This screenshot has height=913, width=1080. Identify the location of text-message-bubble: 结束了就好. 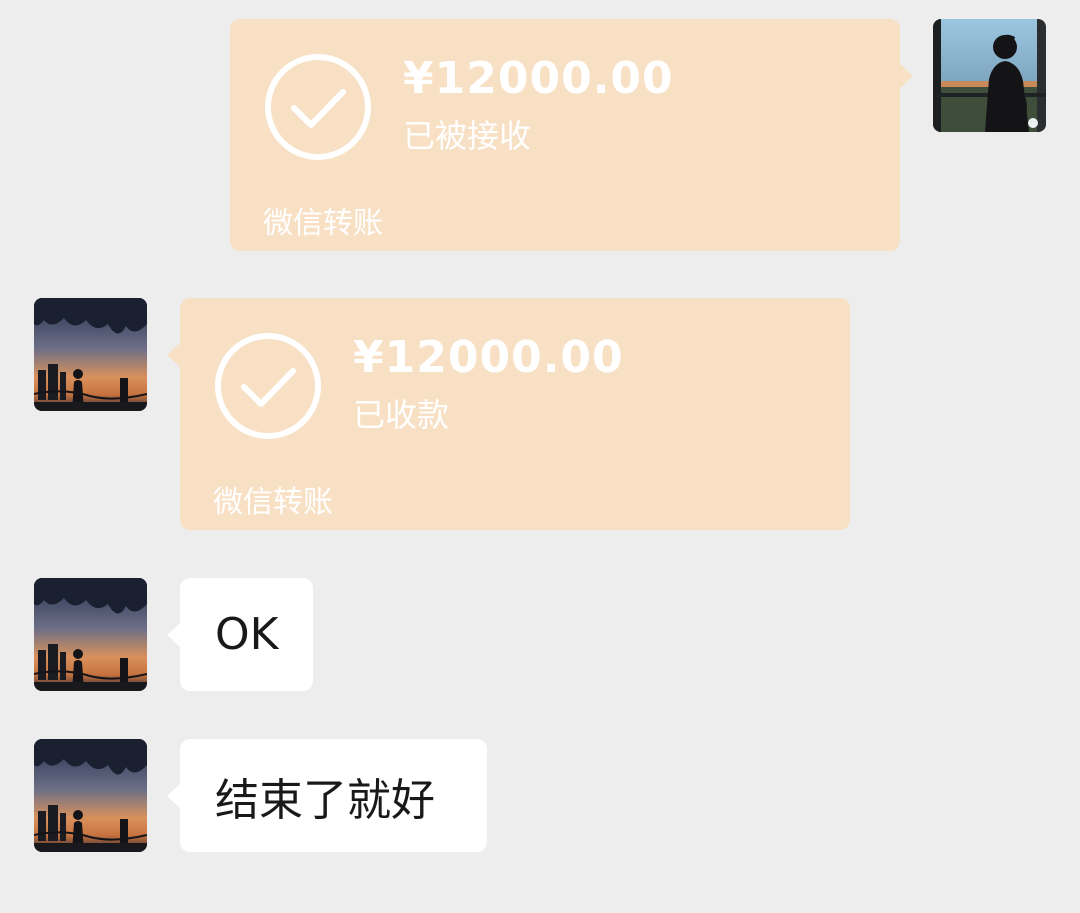
(327, 795).